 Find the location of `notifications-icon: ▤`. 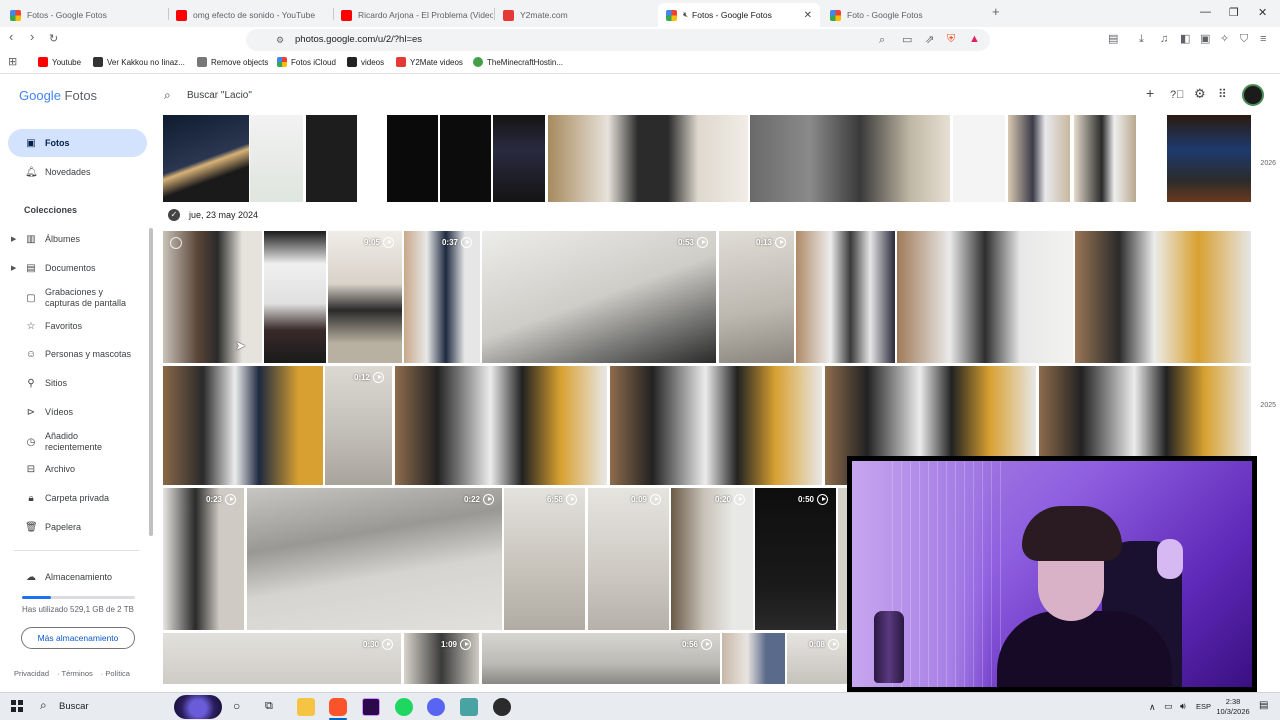

notifications-icon: ▤ is located at coordinates (1263, 706).